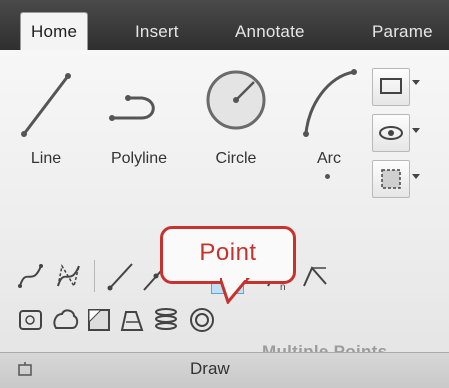 This screenshot has width=449, height=388. I want to click on spline-cv-tool, so click(68, 276).